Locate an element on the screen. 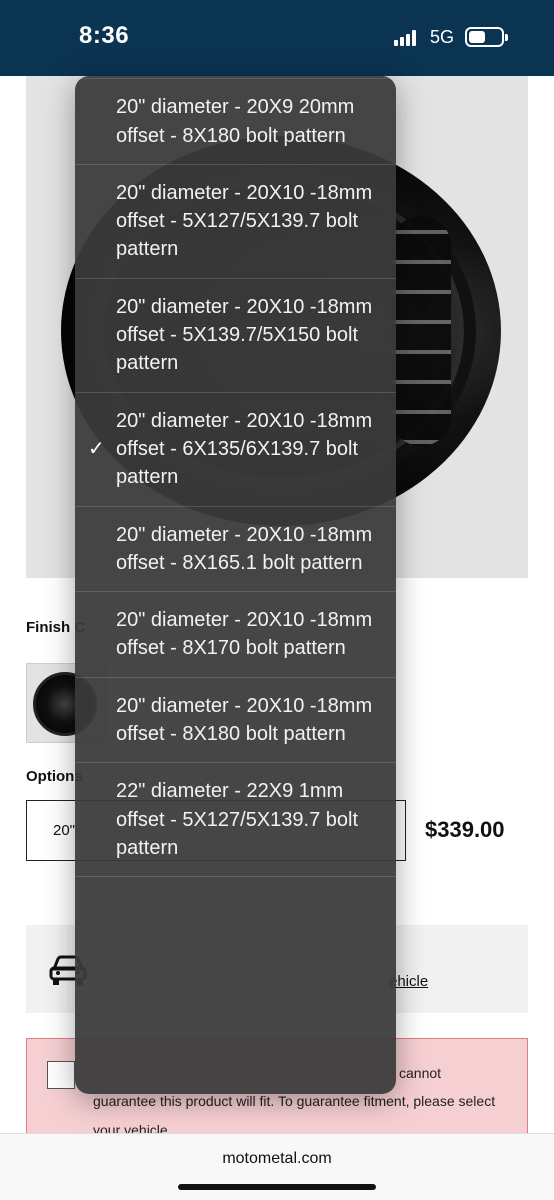  browser-bottom-bar: motometal.com is located at coordinates (277, 1166).